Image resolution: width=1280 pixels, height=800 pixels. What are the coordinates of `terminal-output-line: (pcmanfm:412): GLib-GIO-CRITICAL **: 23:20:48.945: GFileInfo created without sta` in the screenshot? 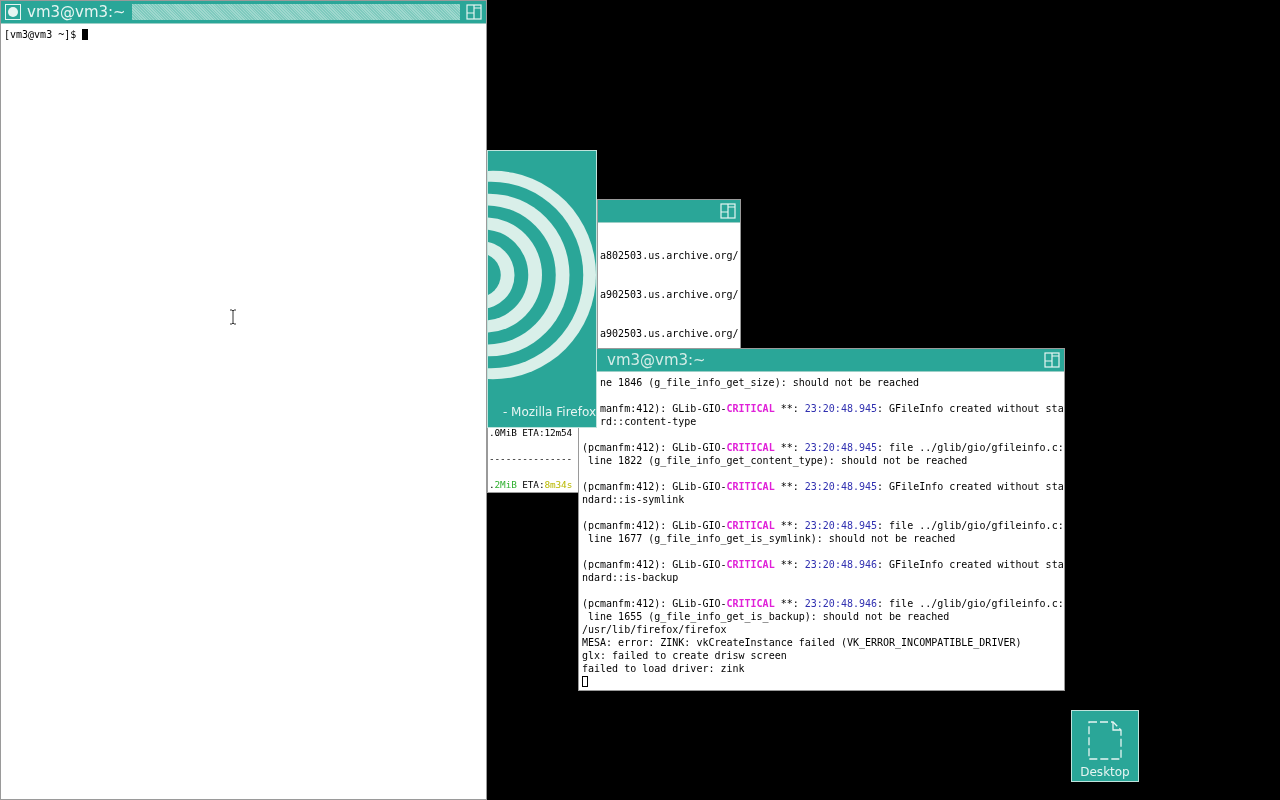 It's located at (823, 486).